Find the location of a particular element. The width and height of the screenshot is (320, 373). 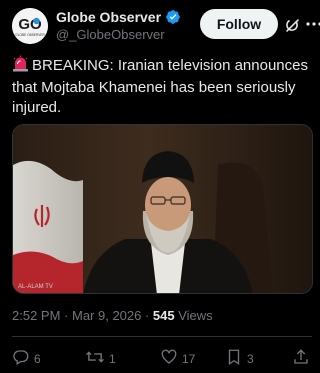

follow-button: Follow is located at coordinates (239, 24).